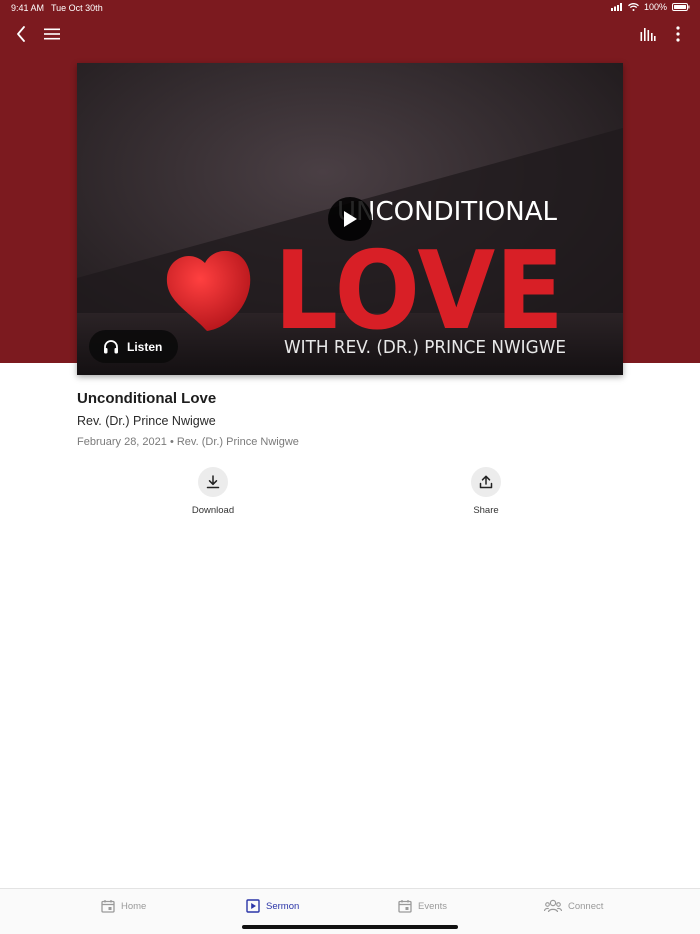 This screenshot has height=934, width=700. I want to click on download-button: Download, so click(213, 491).